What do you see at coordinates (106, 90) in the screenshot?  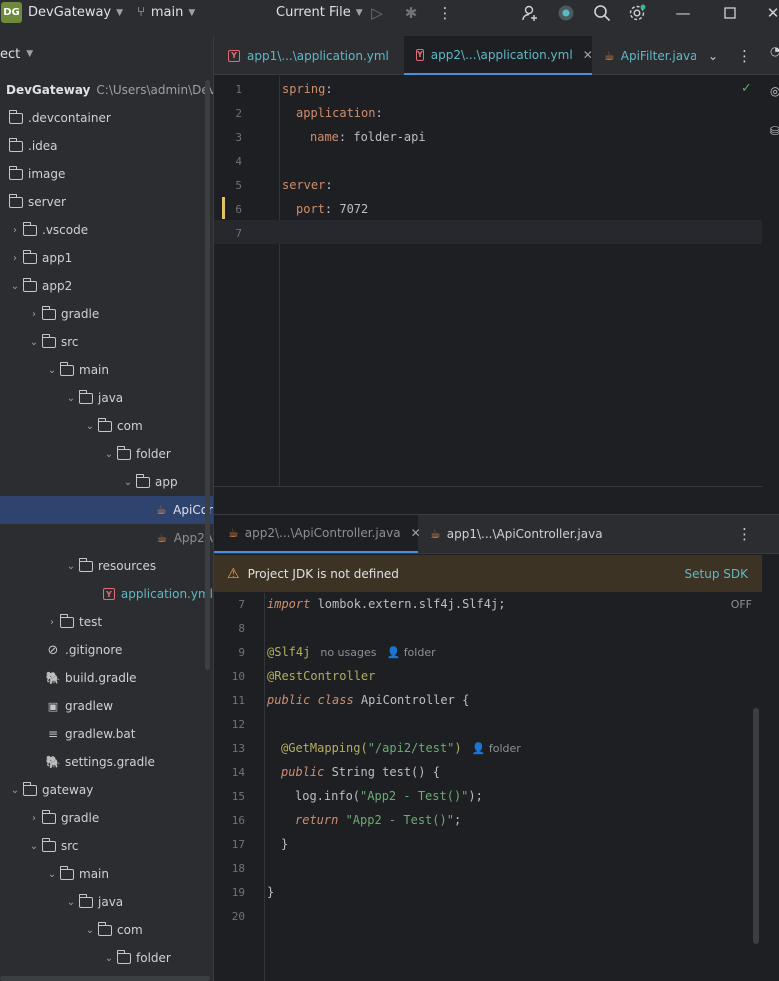 I see `tree-root: DevGateway C:\Users\admin\DevGat` at bounding box center [106, 90].